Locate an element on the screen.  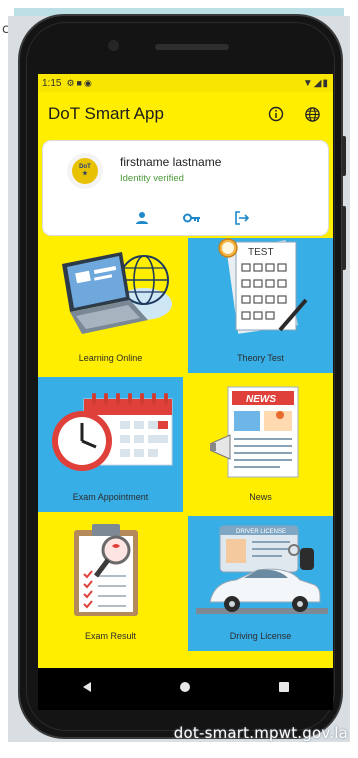
tile-label: Theory Test is located at coordinates (260, 358).